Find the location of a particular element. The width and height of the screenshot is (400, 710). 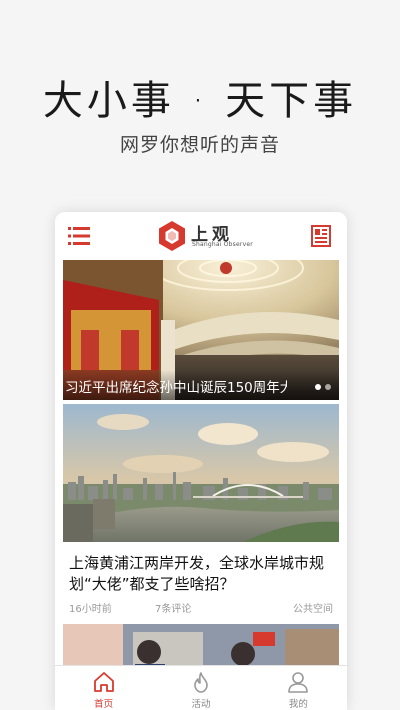

article-channel: 公共空间 is located at coordinates (313, 607).